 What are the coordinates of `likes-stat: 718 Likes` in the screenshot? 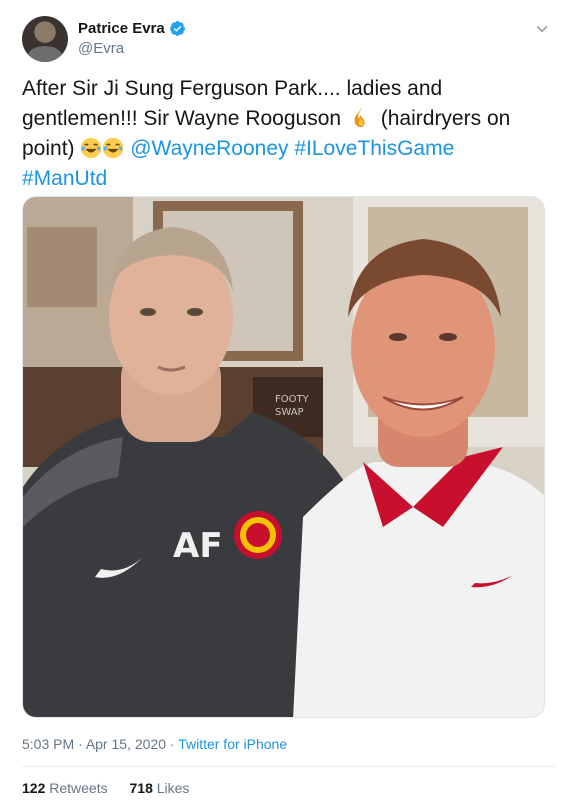 It's located at (160, 788).